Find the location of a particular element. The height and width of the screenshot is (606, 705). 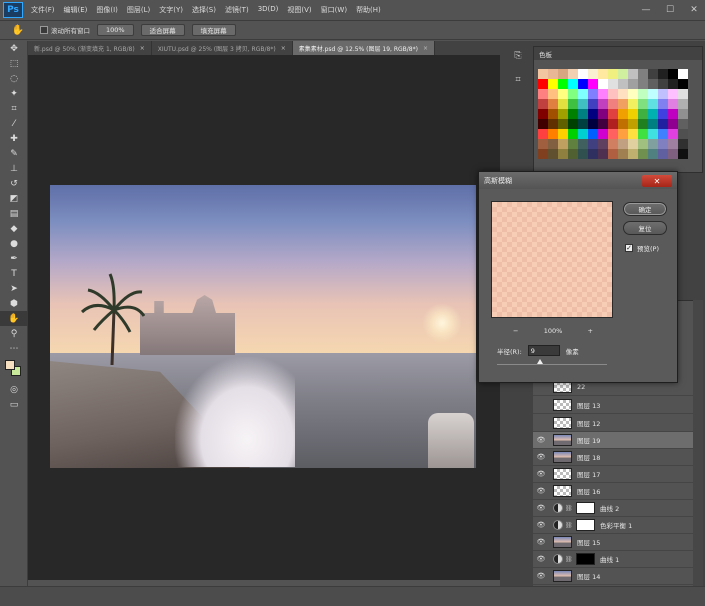

hand-icon: ✋ is located at coordinates (18, 30).